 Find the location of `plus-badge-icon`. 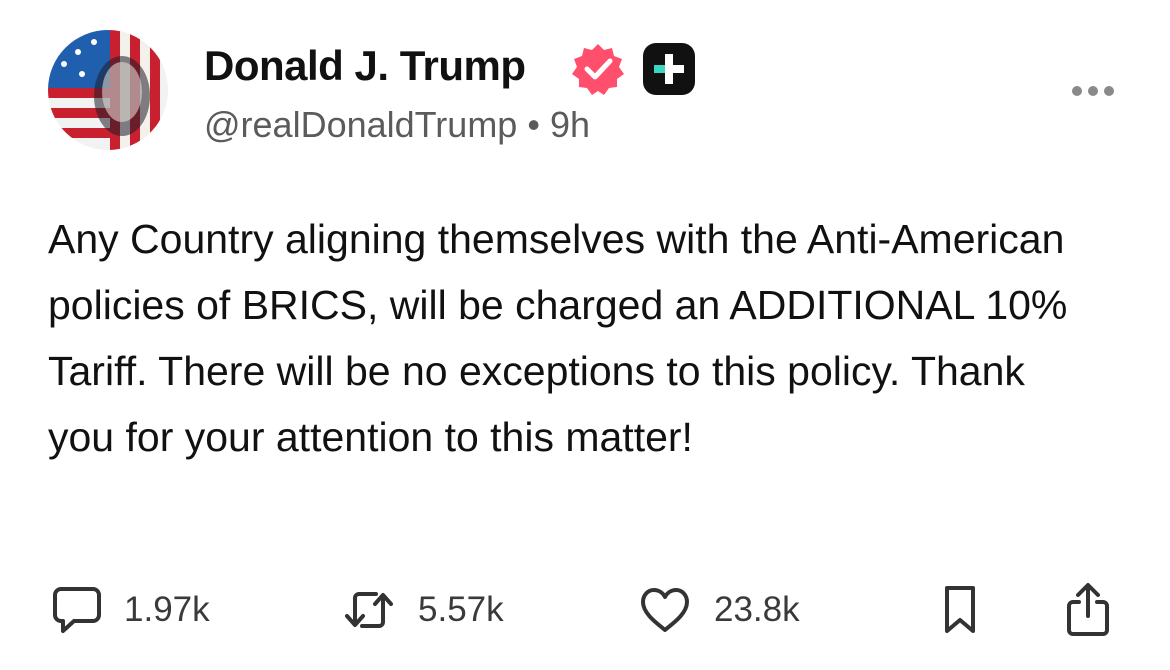

plus-badge-icon is located at coordinates (669, 69).